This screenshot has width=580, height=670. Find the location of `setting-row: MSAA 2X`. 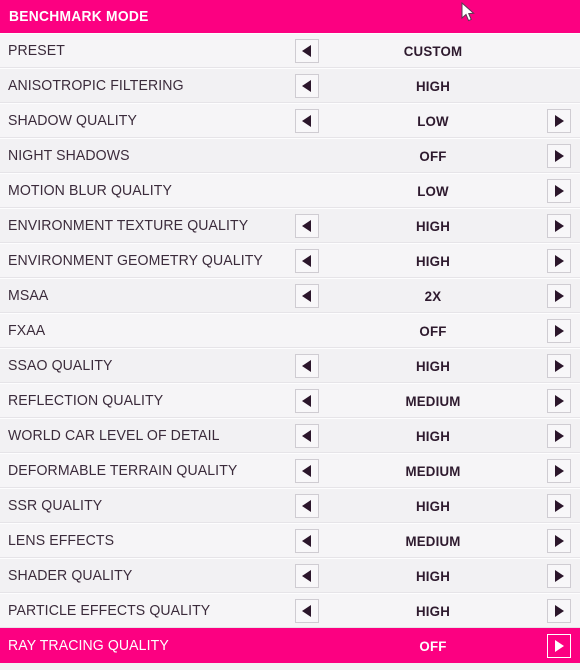

setting-row: MSAA 2X is located at coordinates (290, 295).